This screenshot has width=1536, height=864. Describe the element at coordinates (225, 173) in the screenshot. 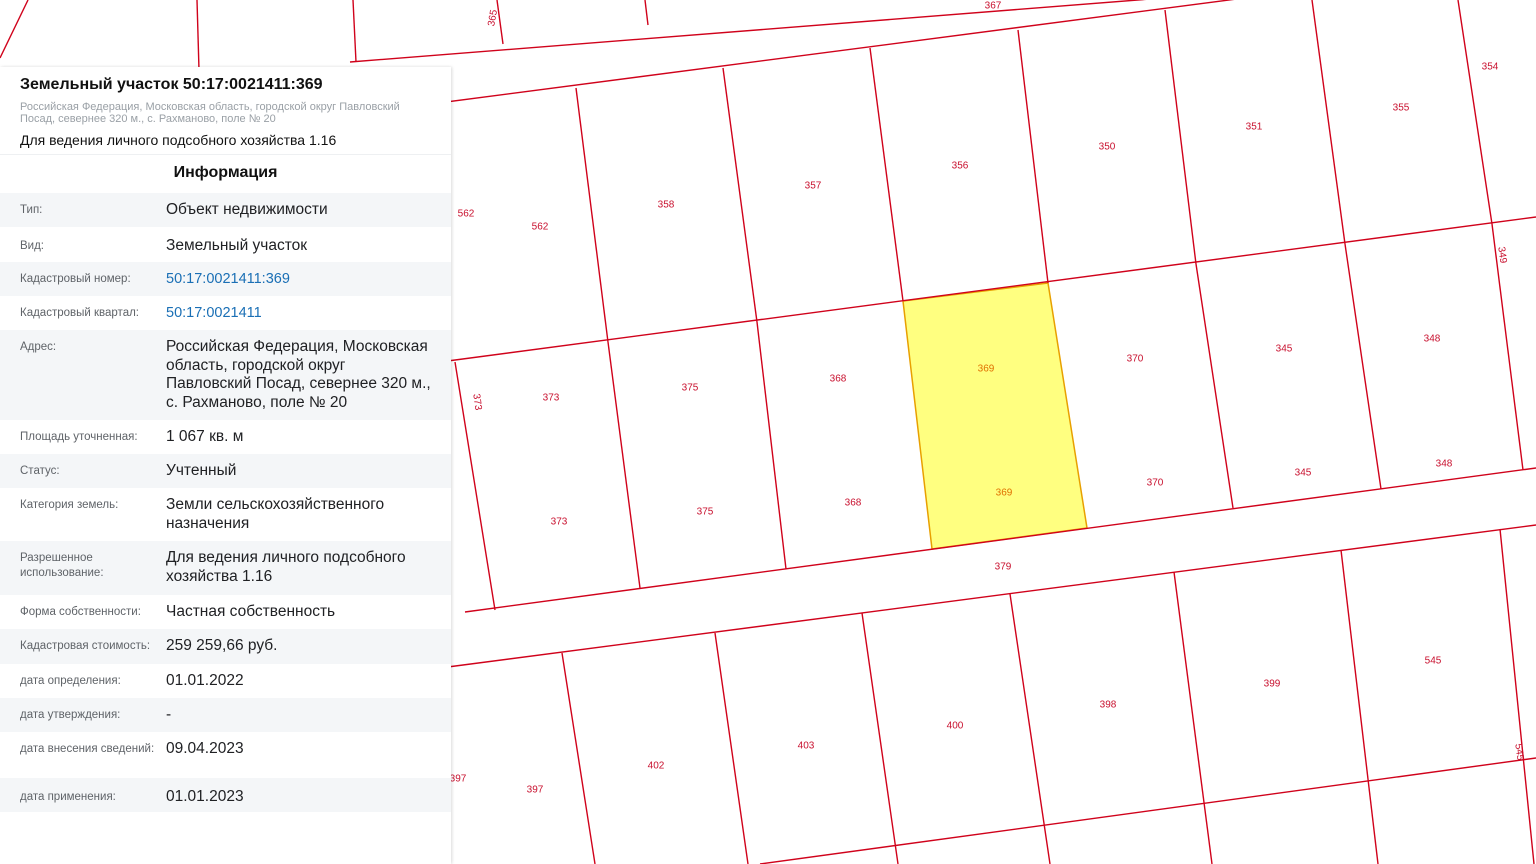

I see `info-section-title: Информация` at that location.